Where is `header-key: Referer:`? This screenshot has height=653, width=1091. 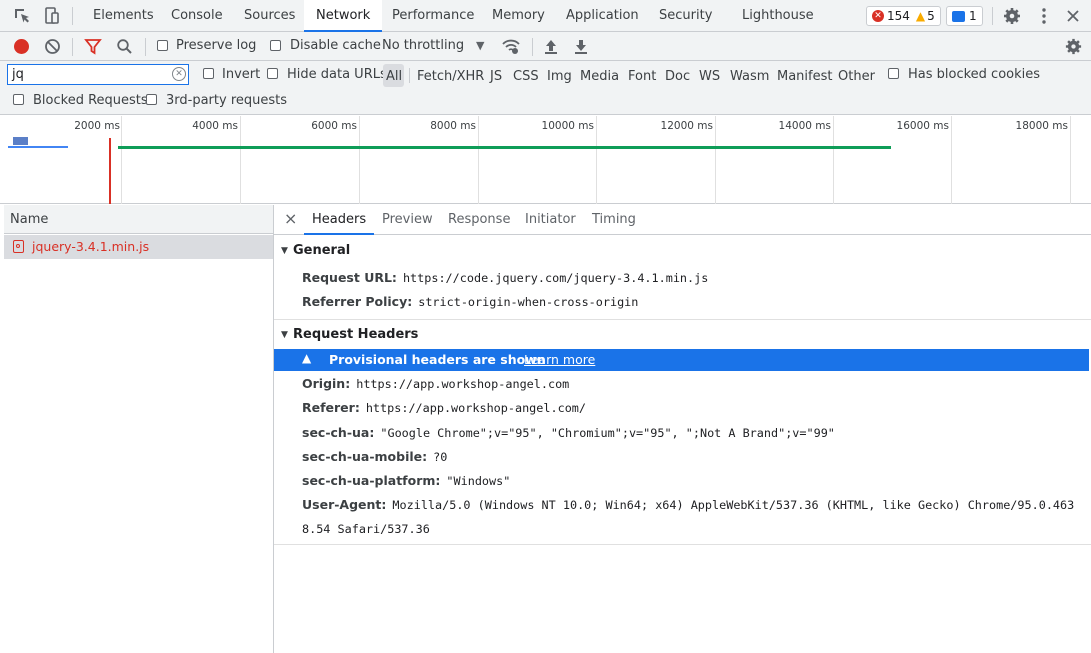
header-key: Referer: is located at coordinates (331, 407).